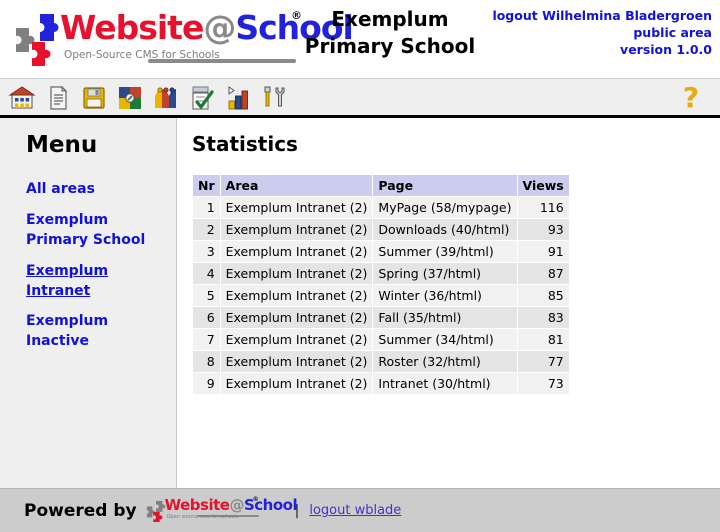  I want to click on cell-page: MyPage (58/mypage), so click(445, 207).